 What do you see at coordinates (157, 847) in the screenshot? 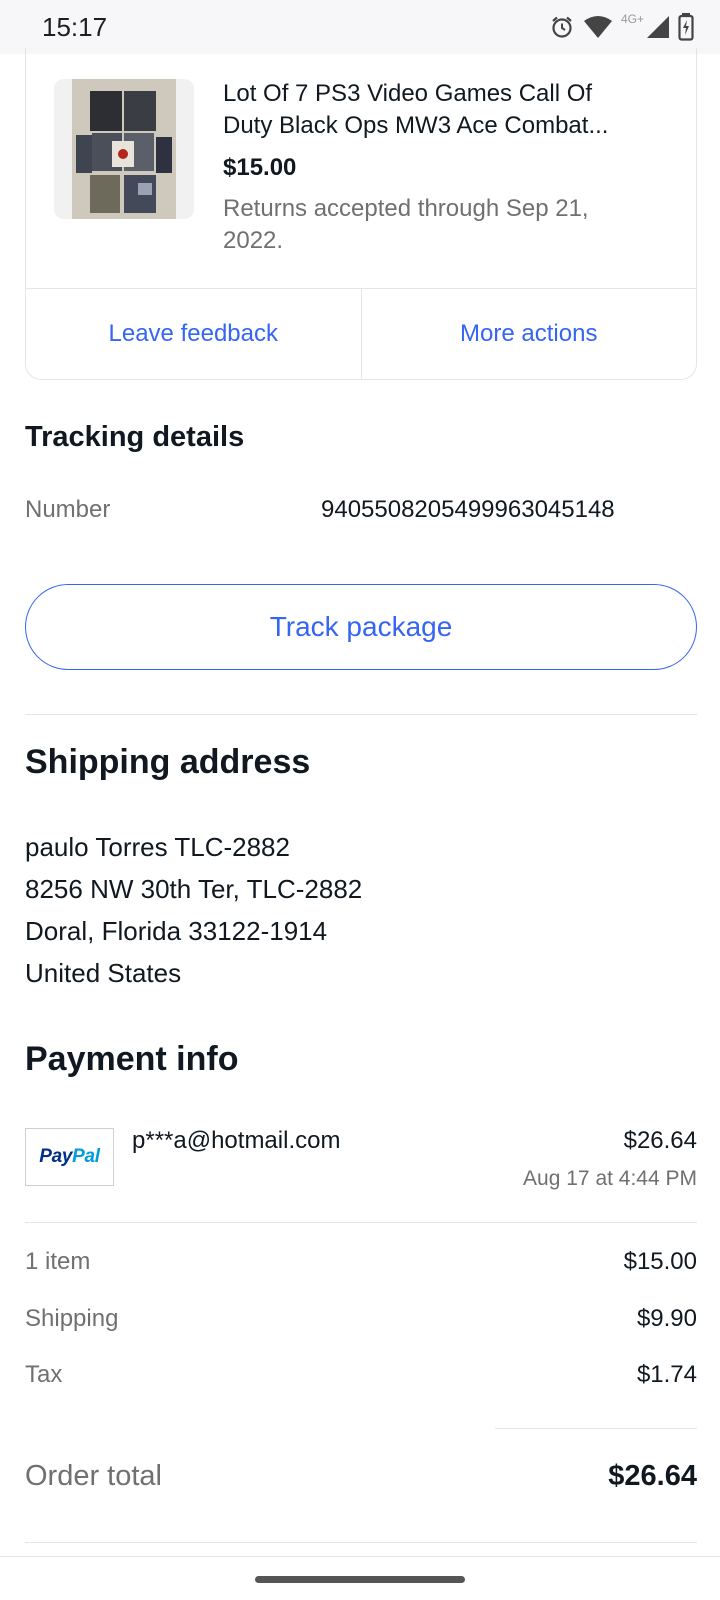
I see `address-line-name: paulo Torres TLC-2882` at bounding box center [157, 847].